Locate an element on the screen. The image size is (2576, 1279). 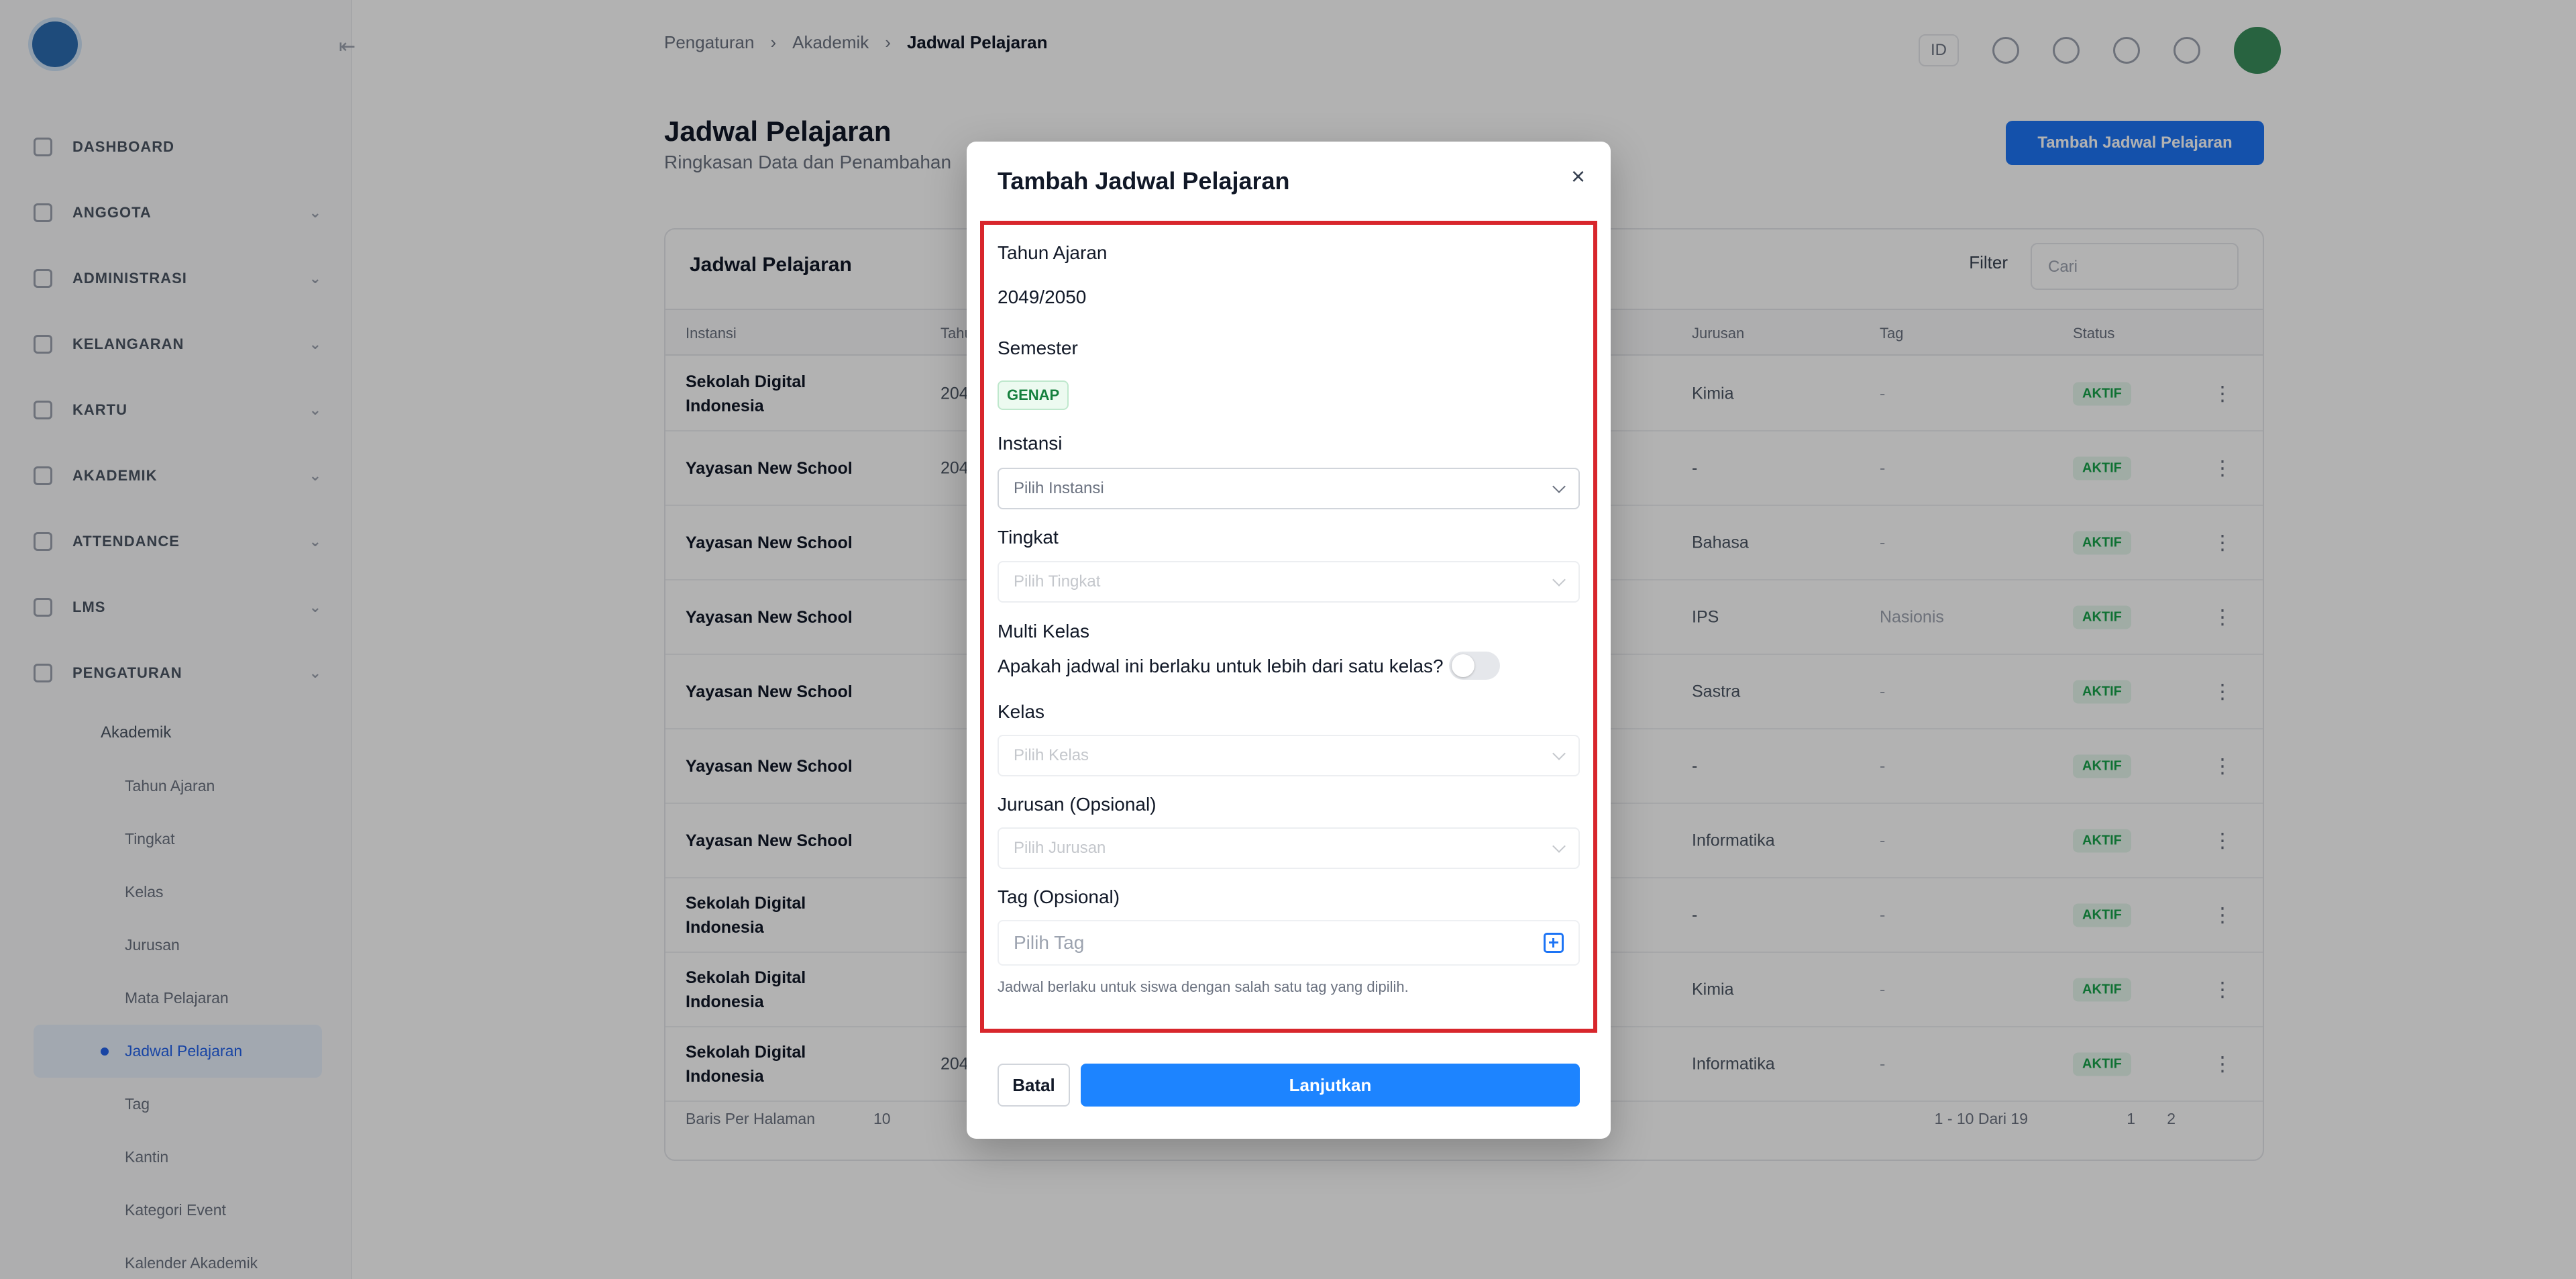
semester-badge: GENAP is located at coordinates (1033, 395).